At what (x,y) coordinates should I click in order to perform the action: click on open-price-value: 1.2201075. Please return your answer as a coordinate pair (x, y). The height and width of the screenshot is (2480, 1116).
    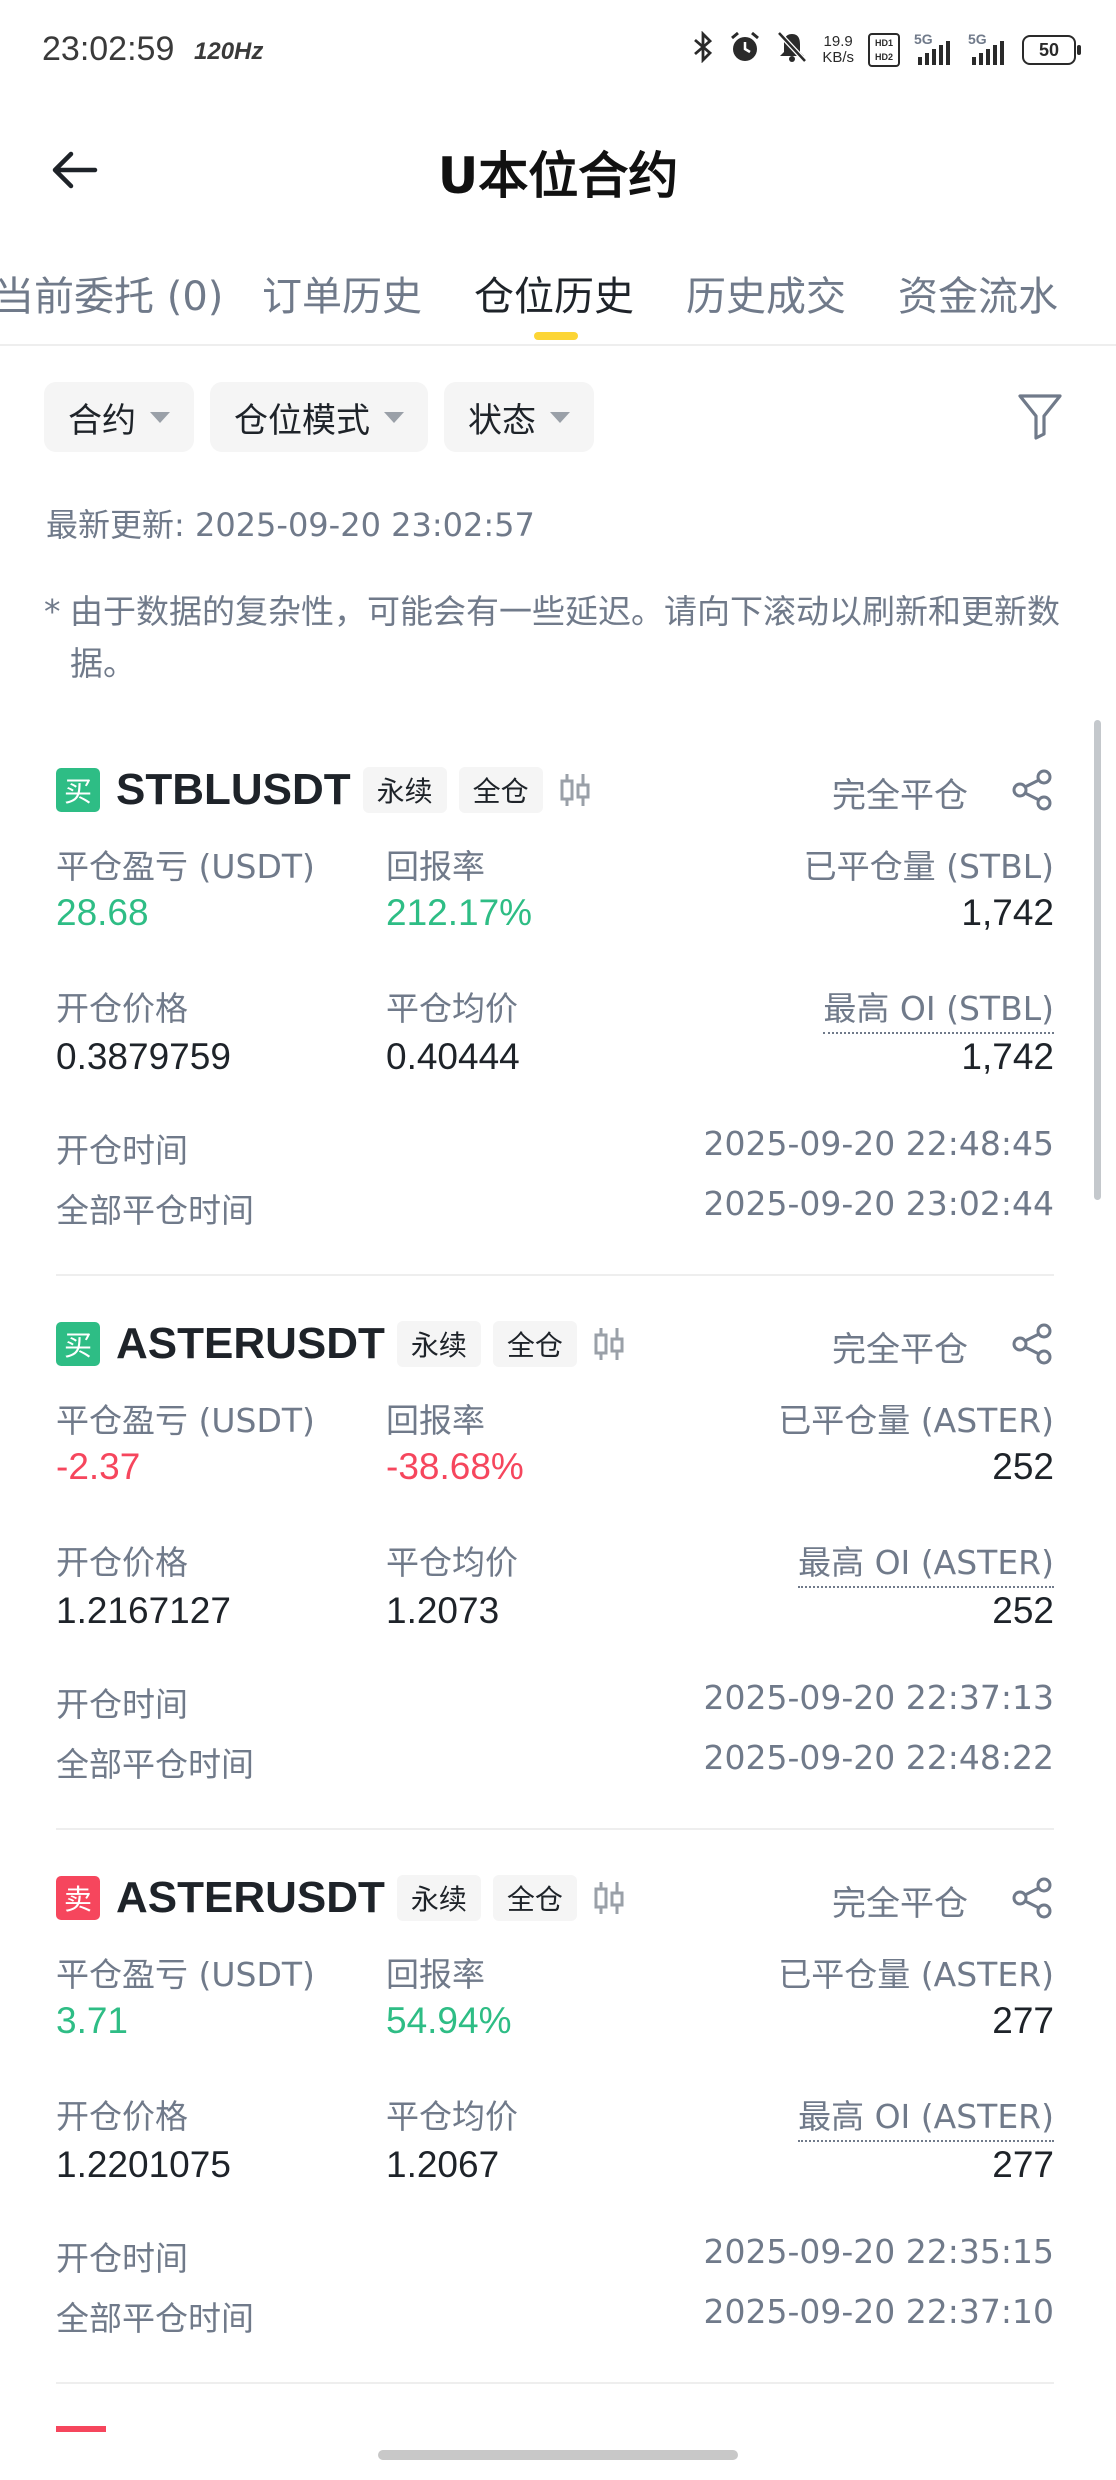
    Looking at the image, I should click on (143, 2164).